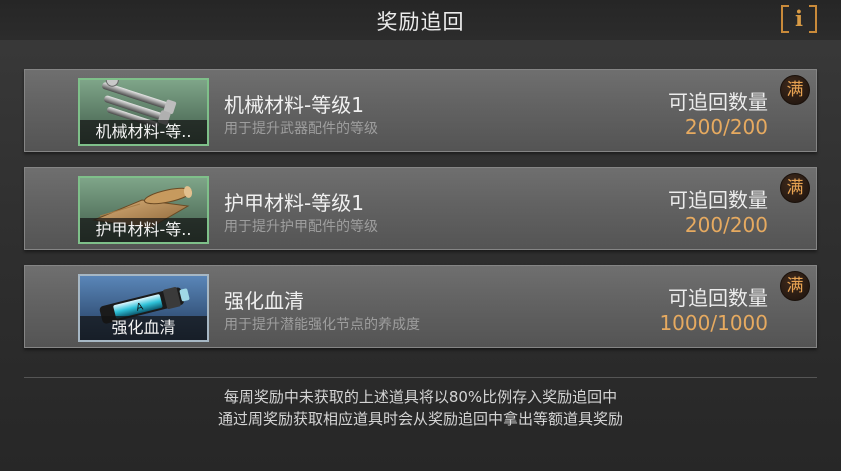 Image resolution: width=841 pixels, height=471 pixels. Describe the element at coordinates (420, 377) in the screenshot. I see `divider` at that location.